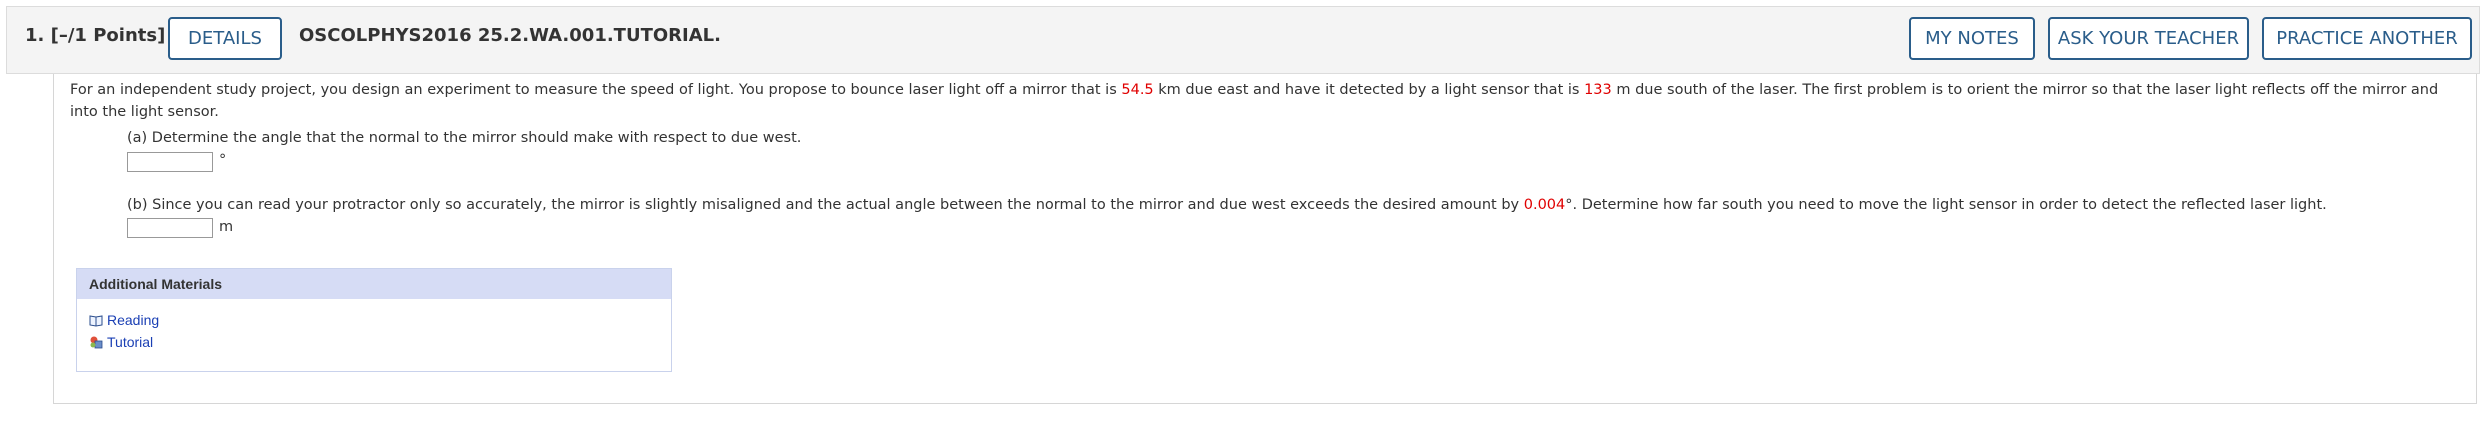  I want to click on ask-your-teacher-button: ASK YOUR TEACHER, so click(2148, 38).